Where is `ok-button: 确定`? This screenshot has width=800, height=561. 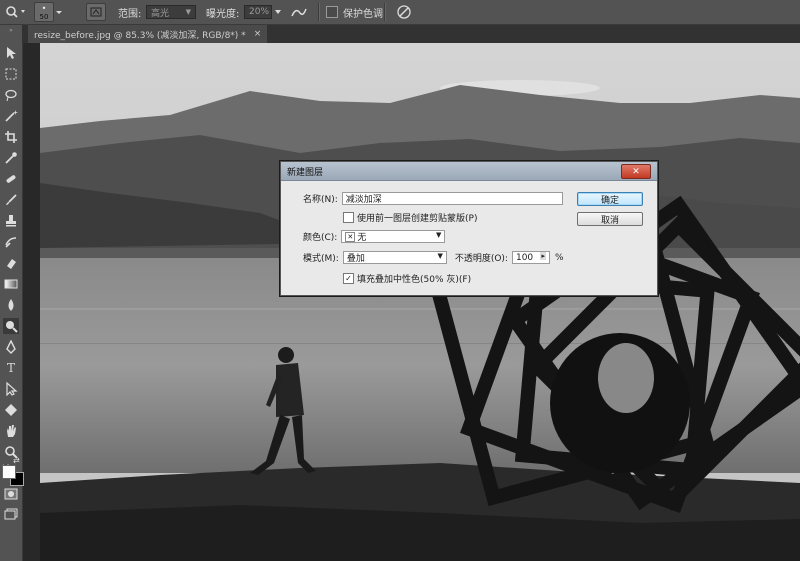 ok-button: 确定 is located at coordinates (610, 199).